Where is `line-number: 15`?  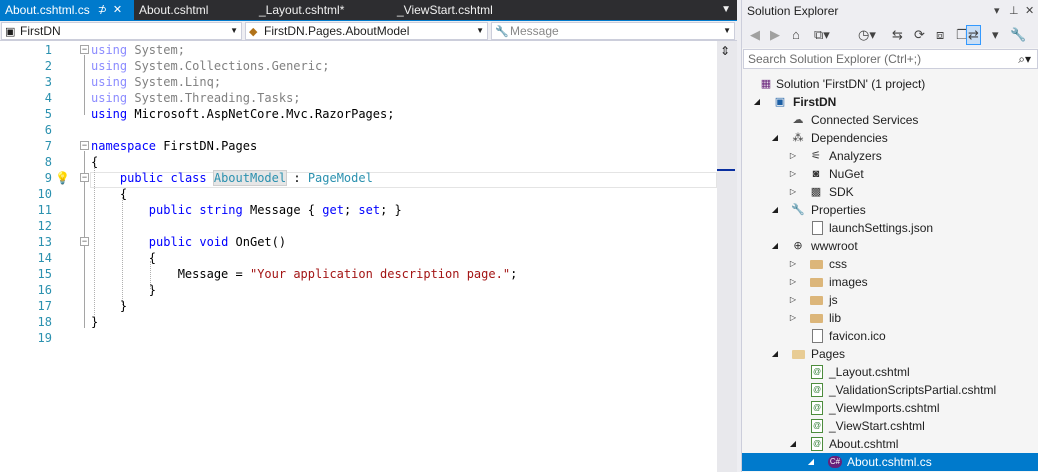 line-number: 15 is located at coordinates (44, 274).